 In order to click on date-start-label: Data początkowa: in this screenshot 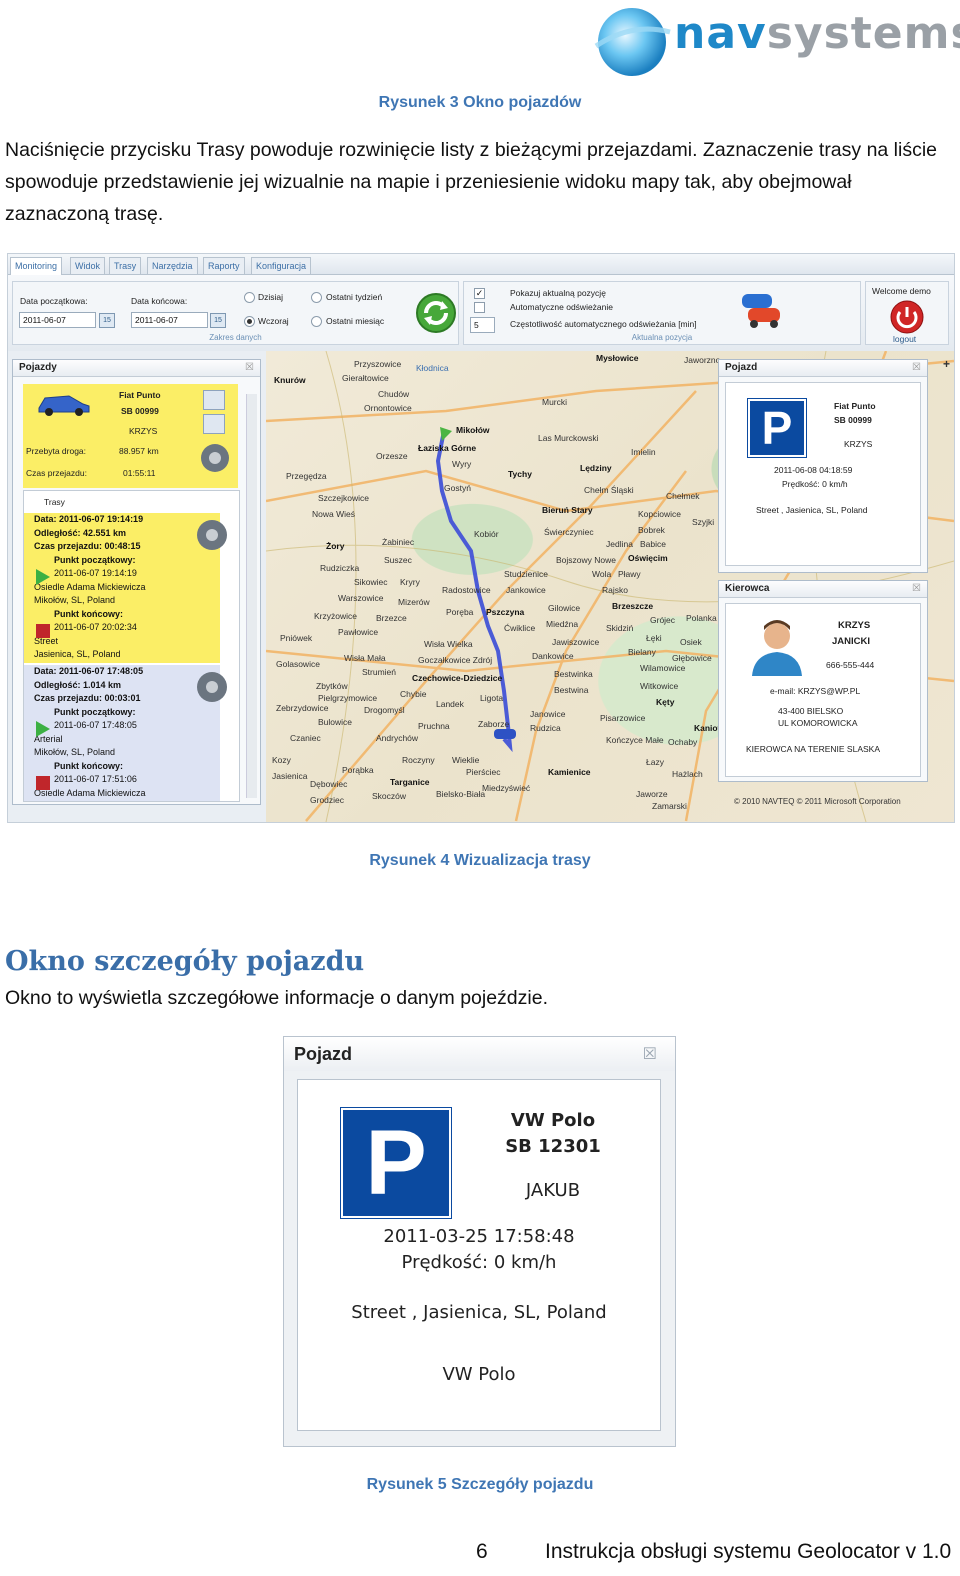, I will do `click(54, 301)`.